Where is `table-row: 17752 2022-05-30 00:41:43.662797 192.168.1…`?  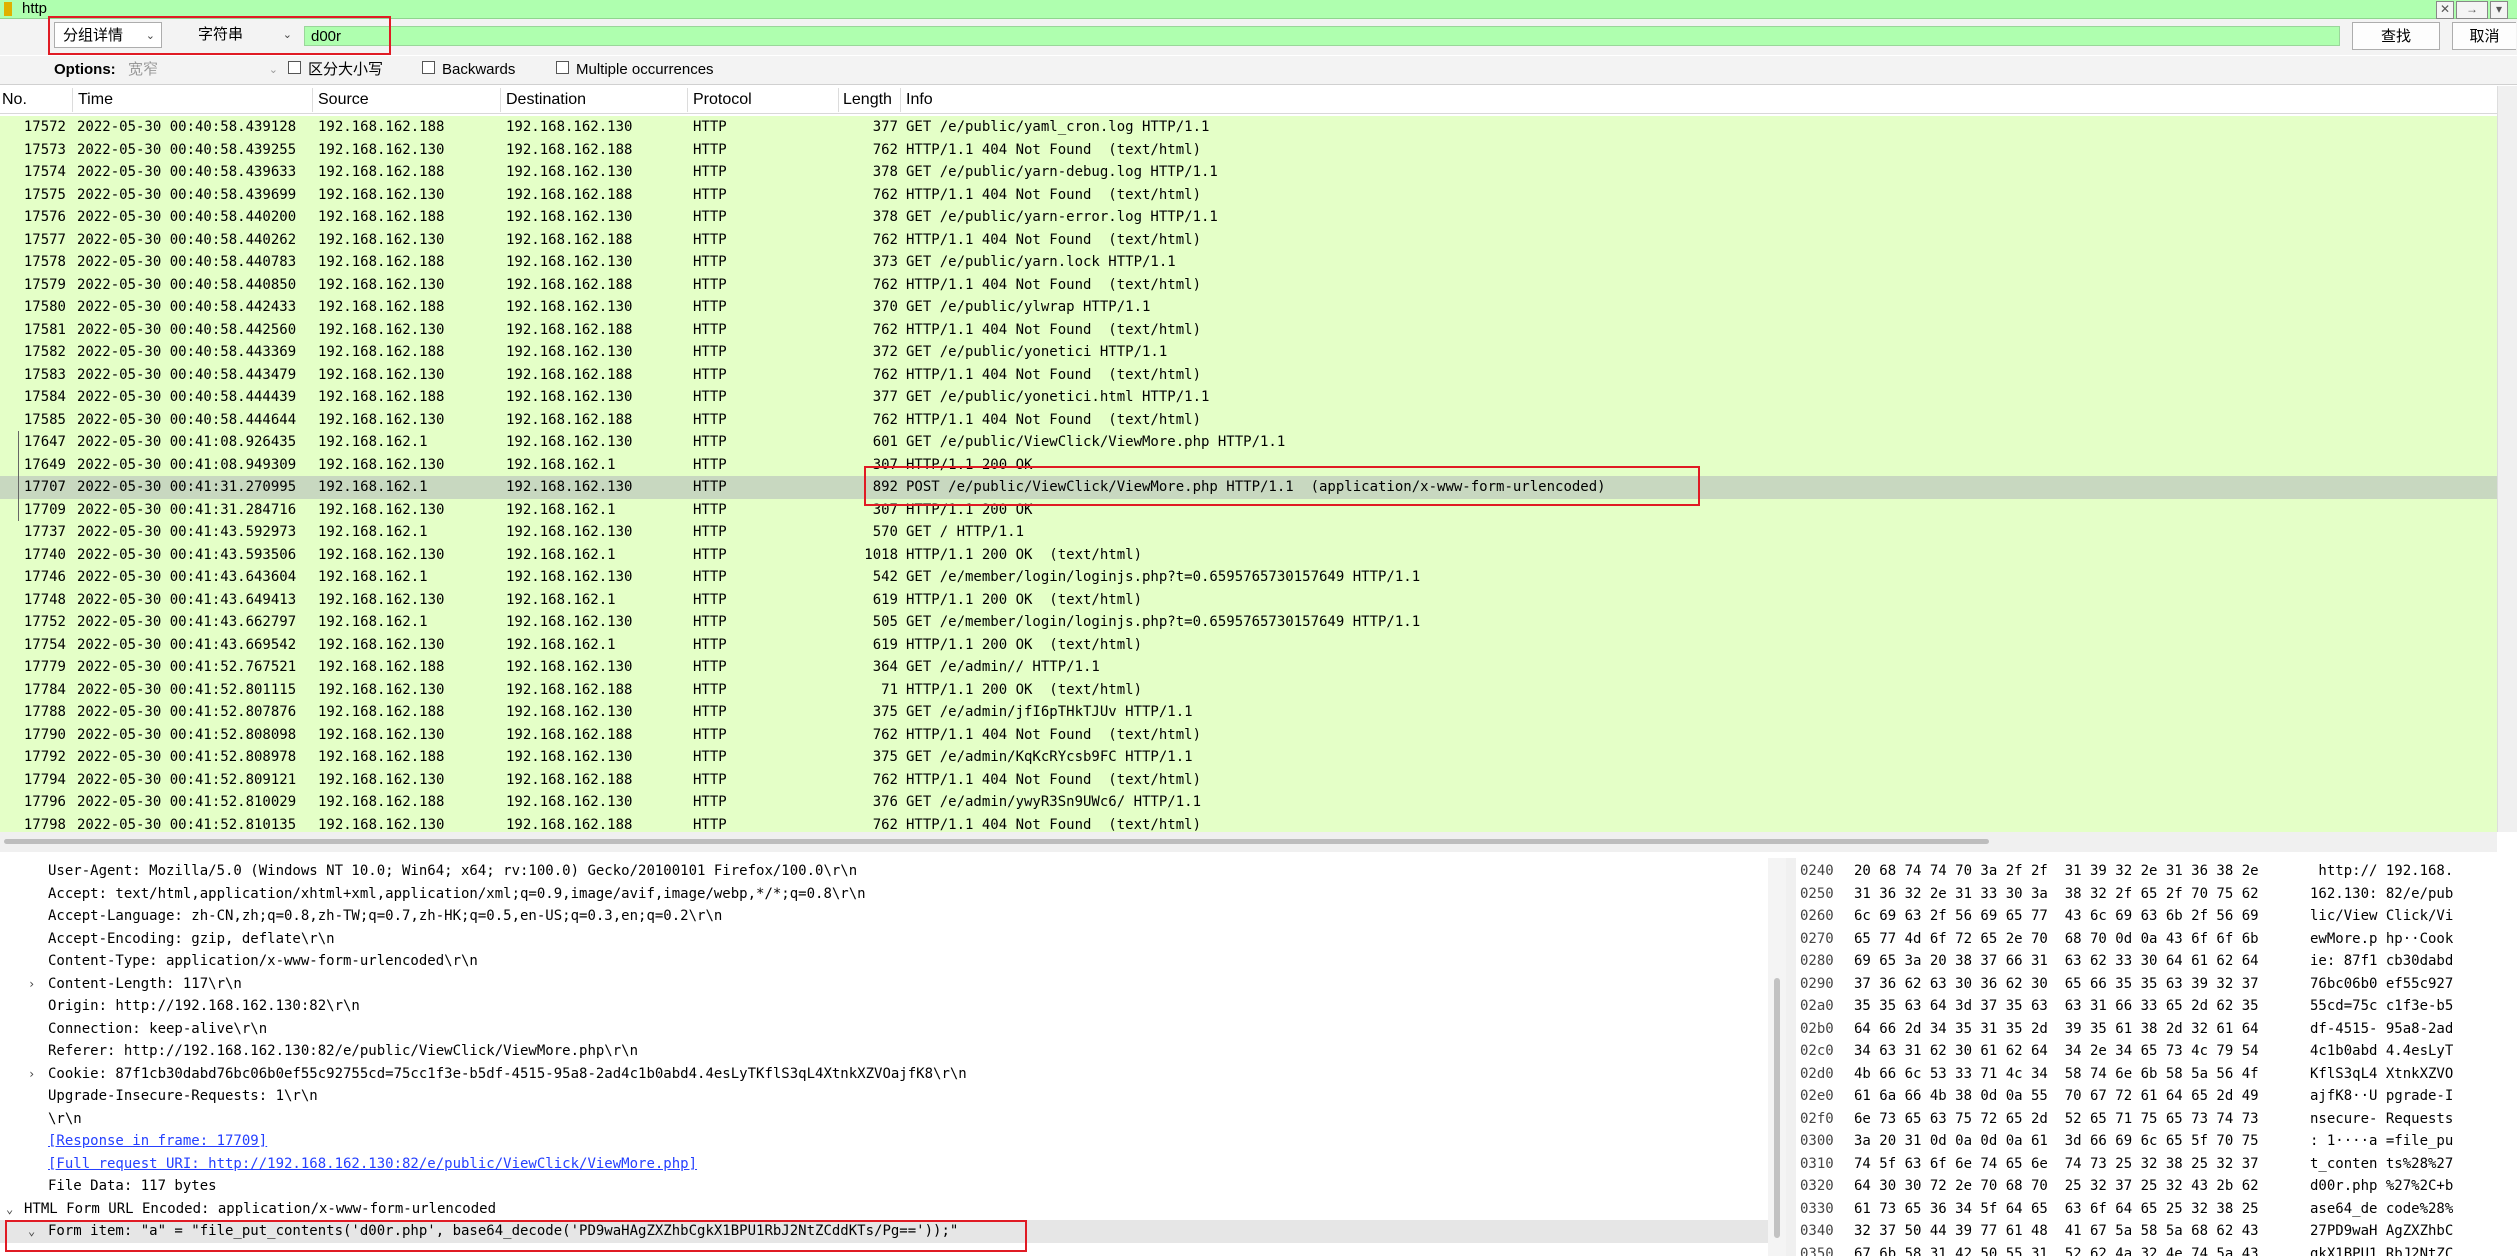 table-row: 17752 2022-05-30 00:41:43.662797 192.168.1… is located at coordinates (1248, 622).